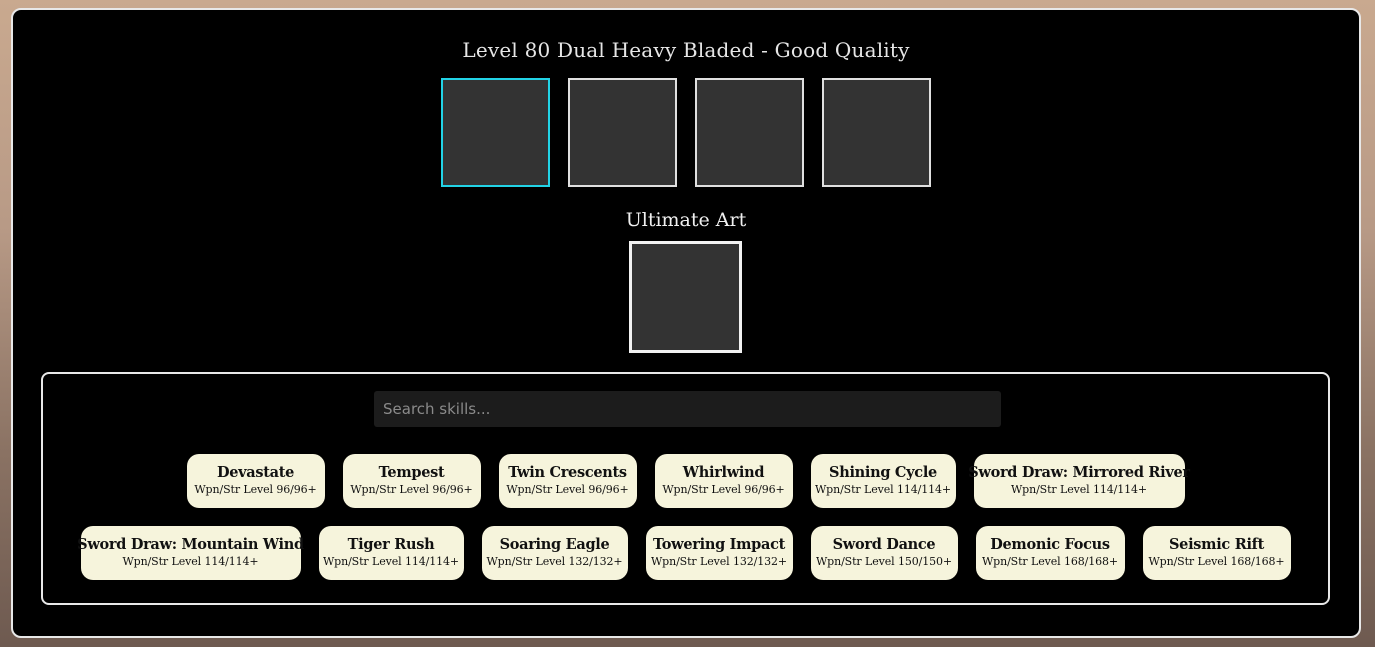 This screenshot has height=647, width=1375. What do you see at coordinates (1216, 544) in the screenshot?
I see `skill-name: Seismic Rift` at bounding box center [1216, 544].